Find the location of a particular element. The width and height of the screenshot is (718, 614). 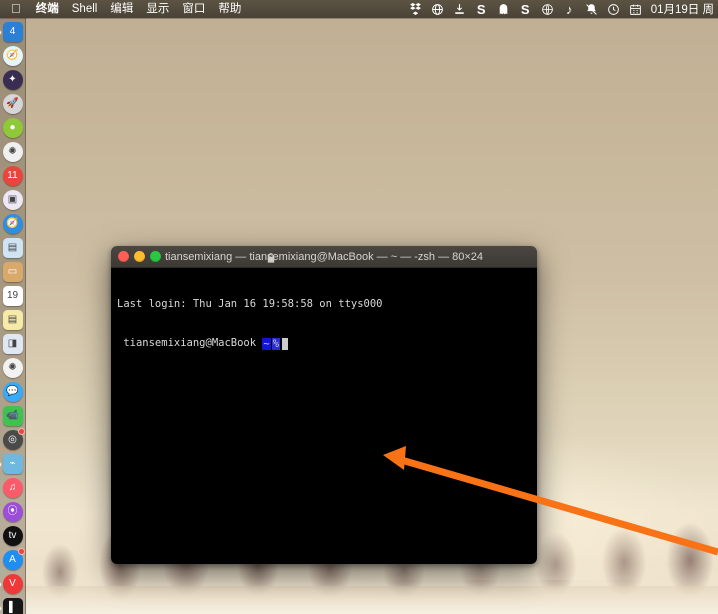

dock-item-preview: ◨ is located at coordinates (13, 344).